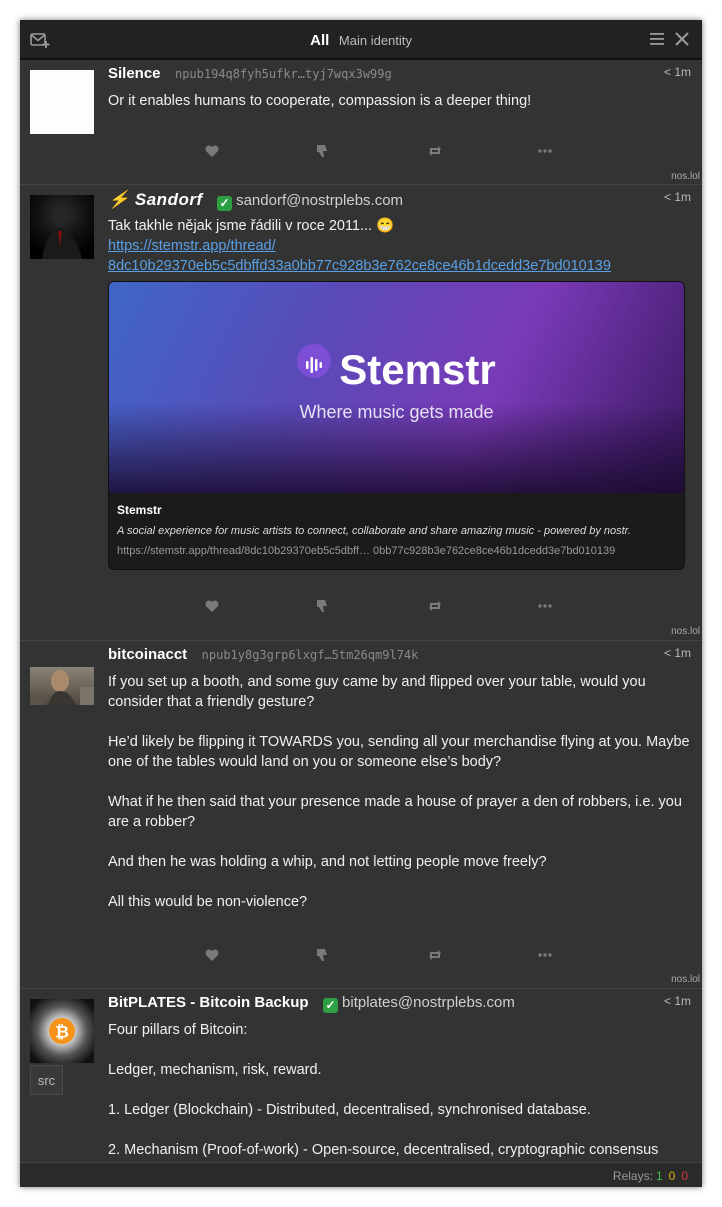  I want to click on post-paragraph: Ledger, mechanism, risk, reward., so click(215, 1070).